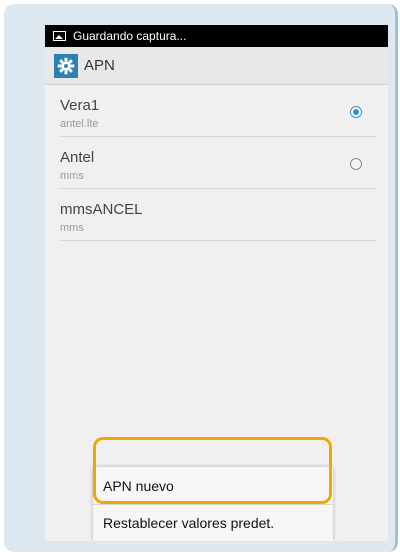 This screenshot has width=400, height=556. I want to click on image-icon, so click(59, 36).